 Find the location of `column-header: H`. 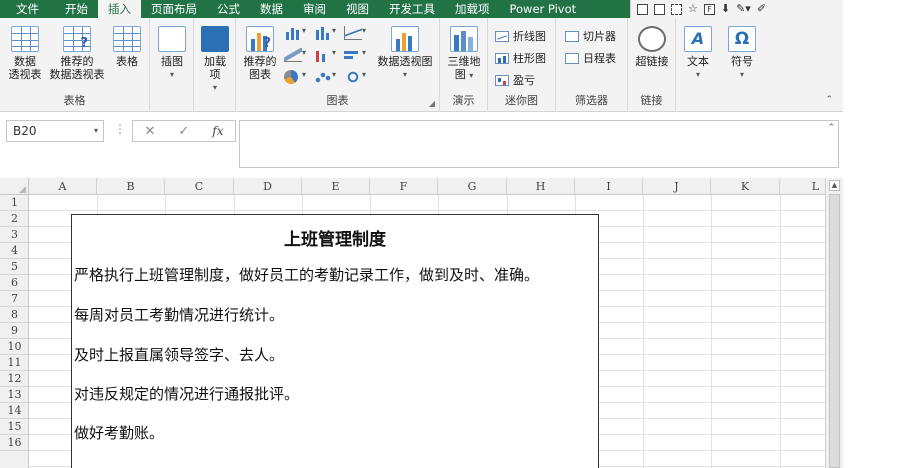

column-header: H is located at coordinates (541, 186).